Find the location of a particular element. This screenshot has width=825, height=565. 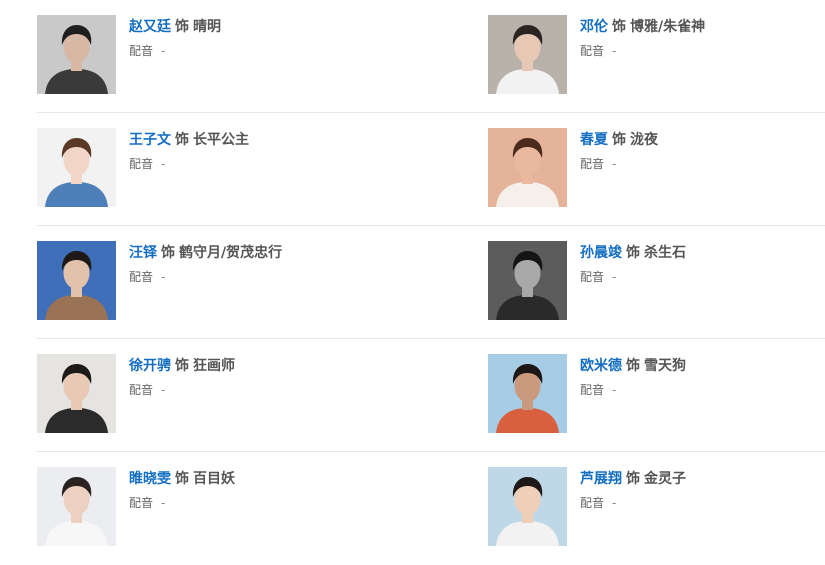

cast-item: 欧米德饰雪天狗 配音 - is located at coordinates (656, 394).